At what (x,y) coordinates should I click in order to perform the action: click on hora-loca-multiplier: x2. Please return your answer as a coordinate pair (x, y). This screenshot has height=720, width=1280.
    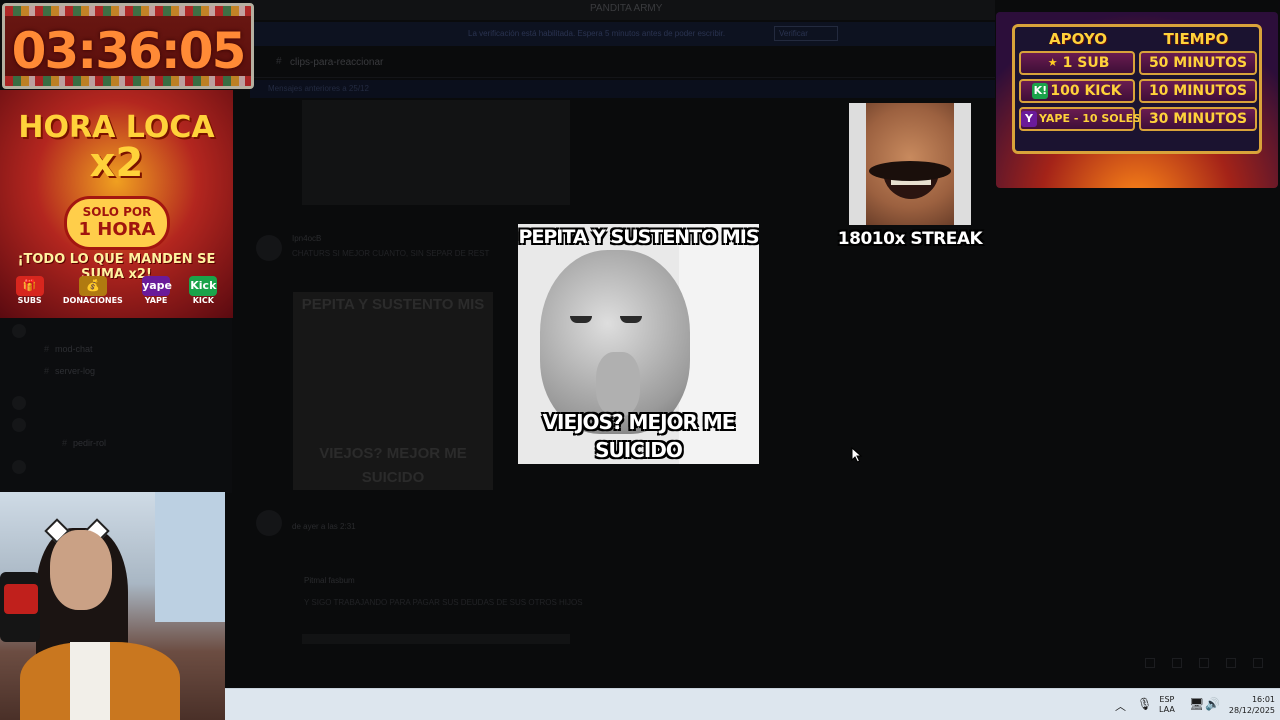
    Looking at the image, I should click on (116, 163).